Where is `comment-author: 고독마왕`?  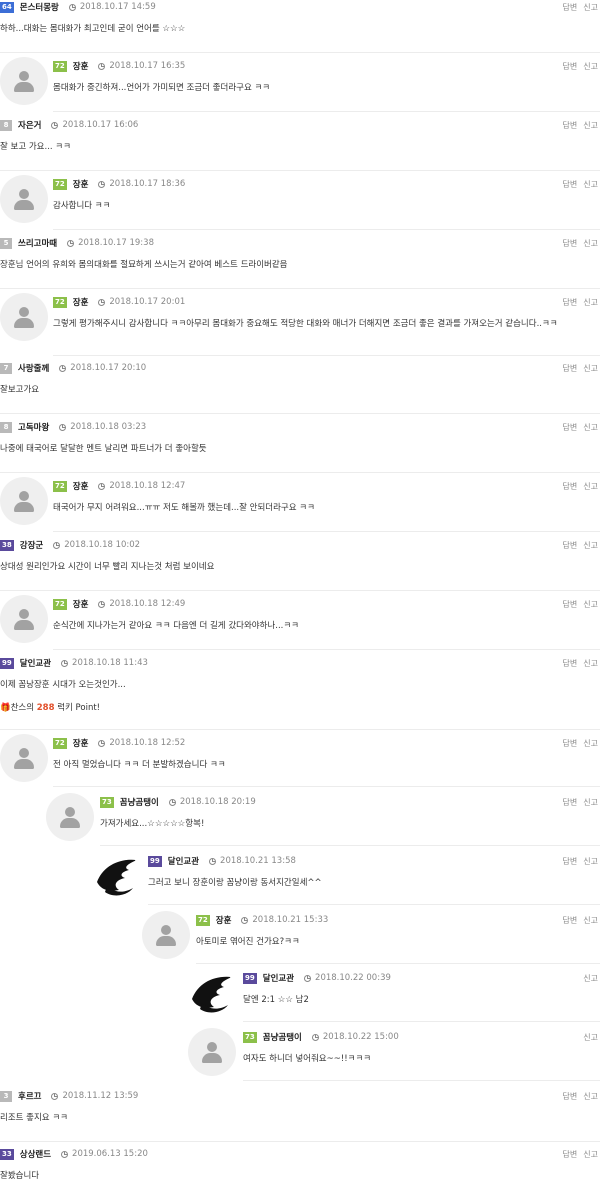 comment-author: 고독마왕 is located at coordinates (33, 427).